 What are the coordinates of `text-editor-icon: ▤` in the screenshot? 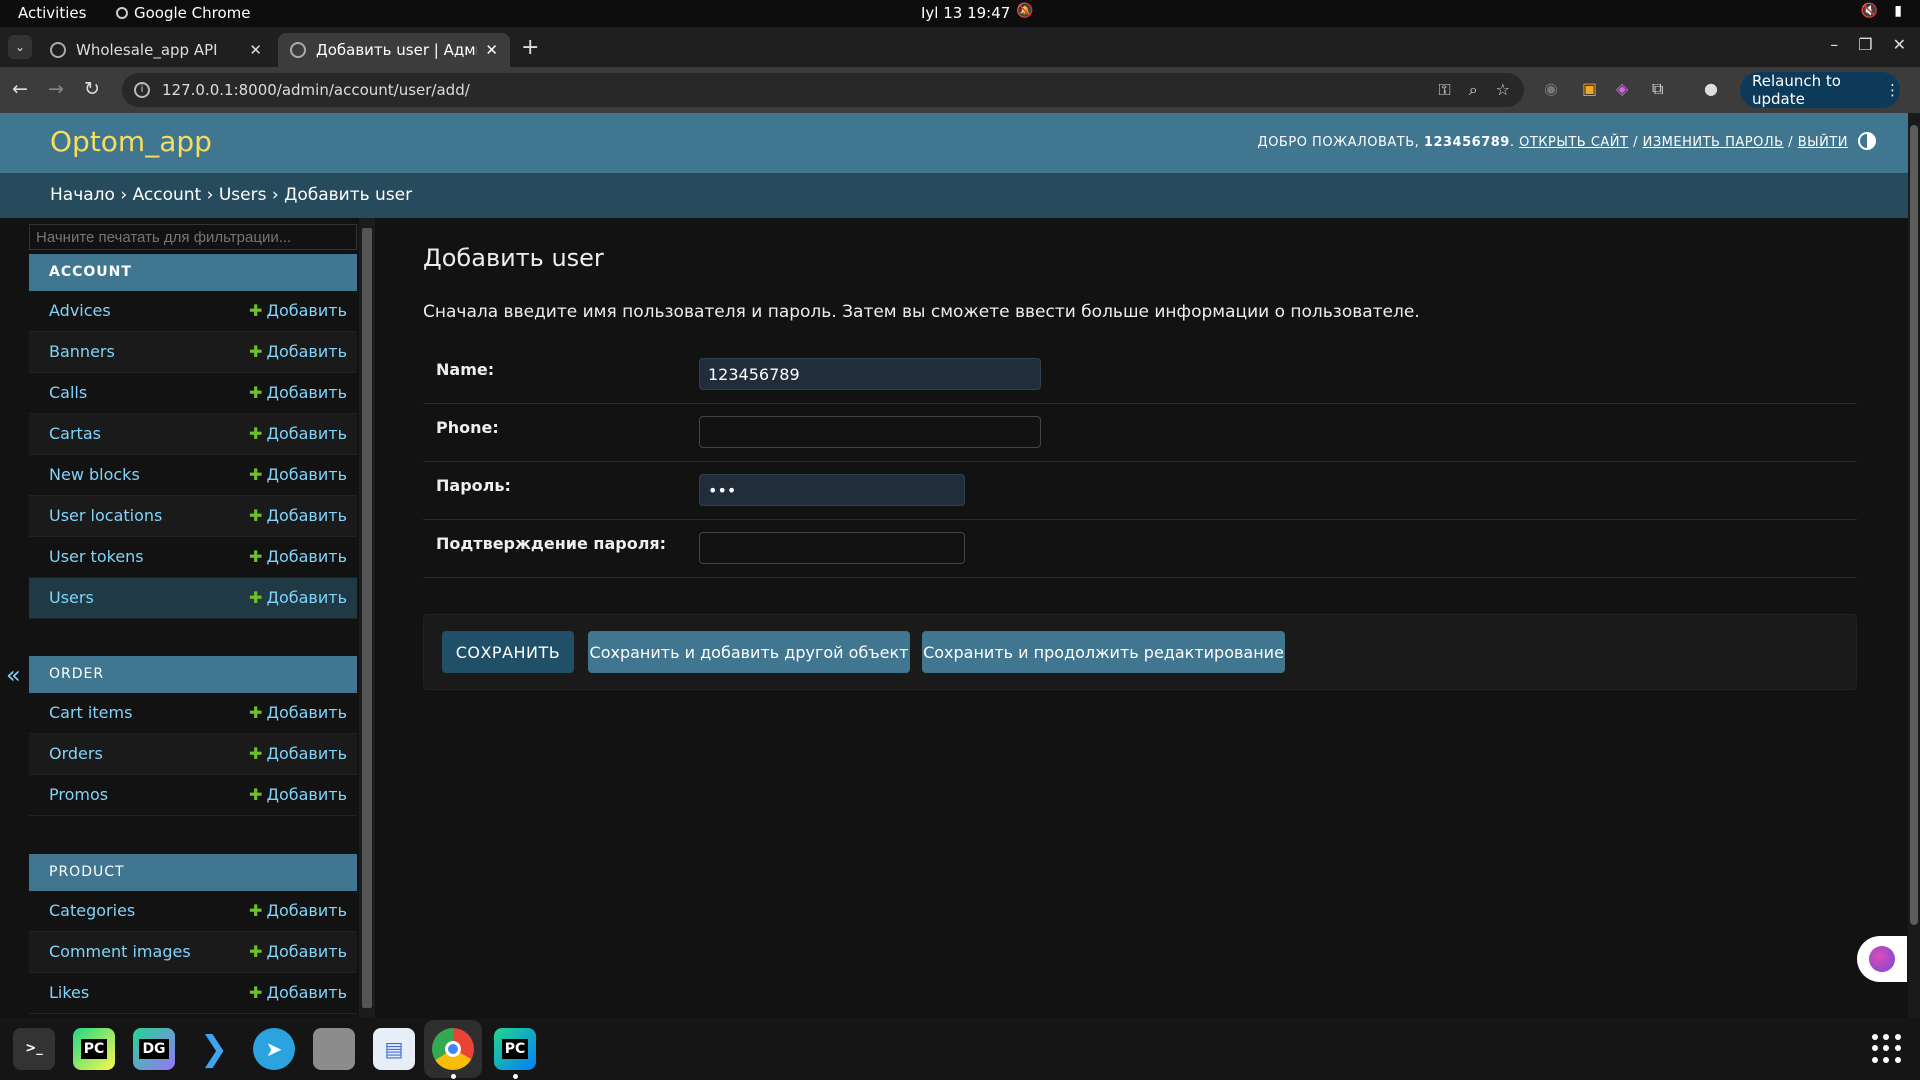 It's located at (394, 1049).